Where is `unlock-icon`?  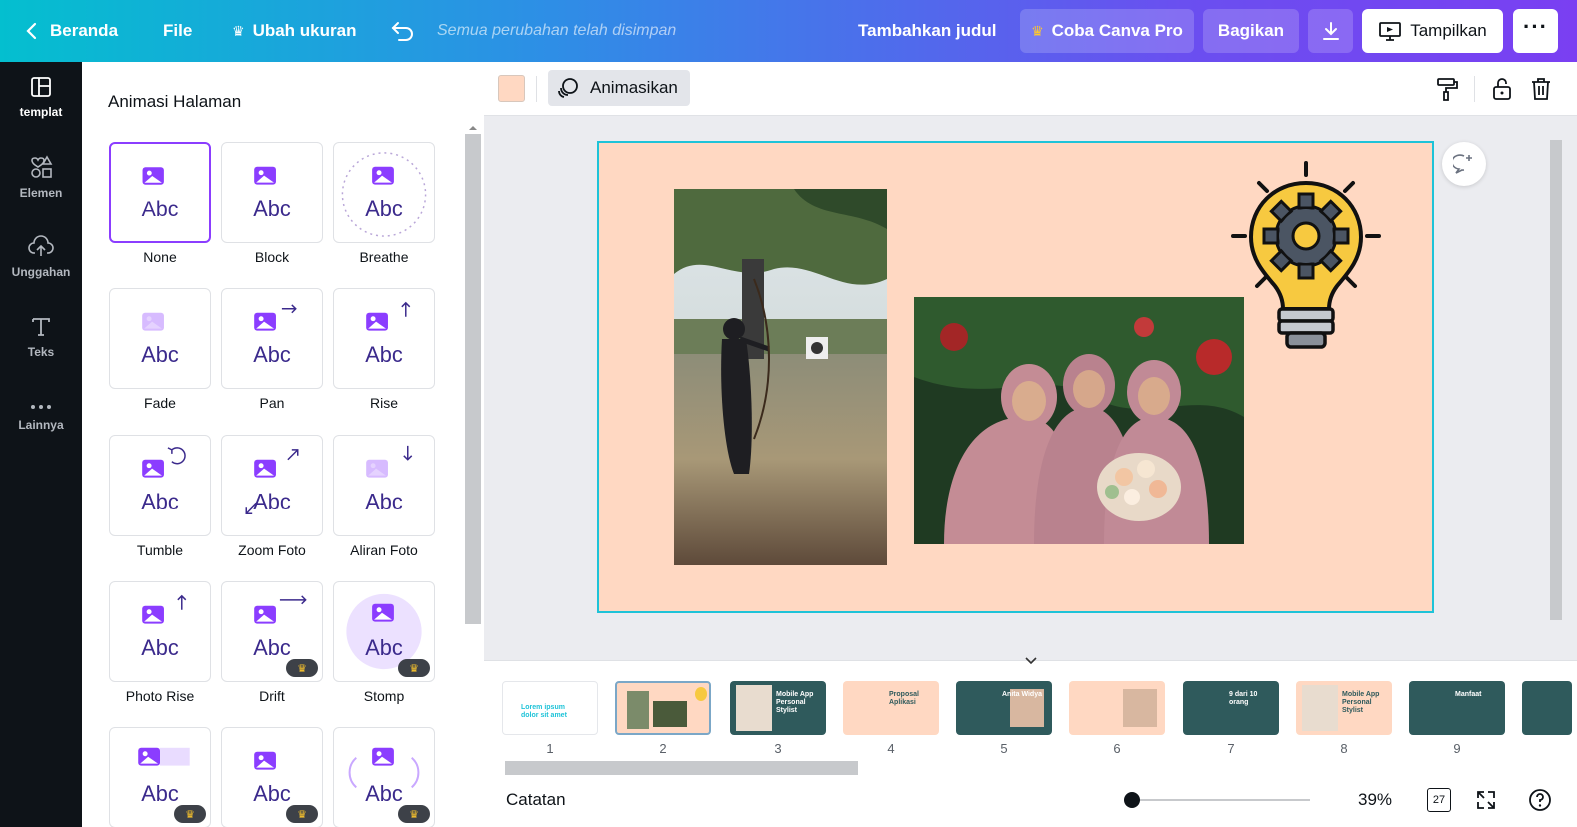 unlock-icon is located at coordinates (1502, 89).